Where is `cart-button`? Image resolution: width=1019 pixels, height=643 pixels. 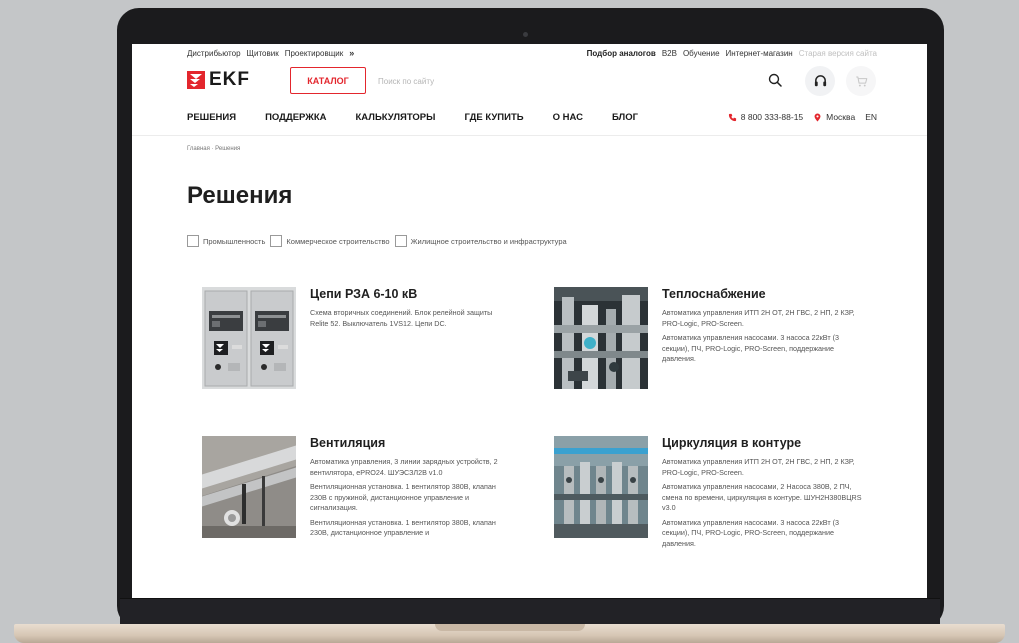 cart-button is located at coordinates (861, 81).